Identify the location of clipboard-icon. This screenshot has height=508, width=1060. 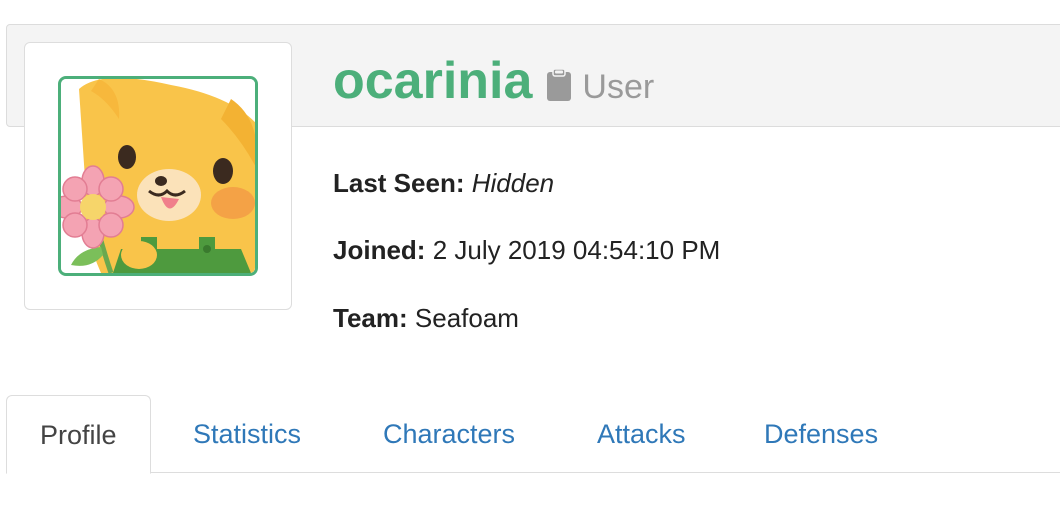
(559, 85).